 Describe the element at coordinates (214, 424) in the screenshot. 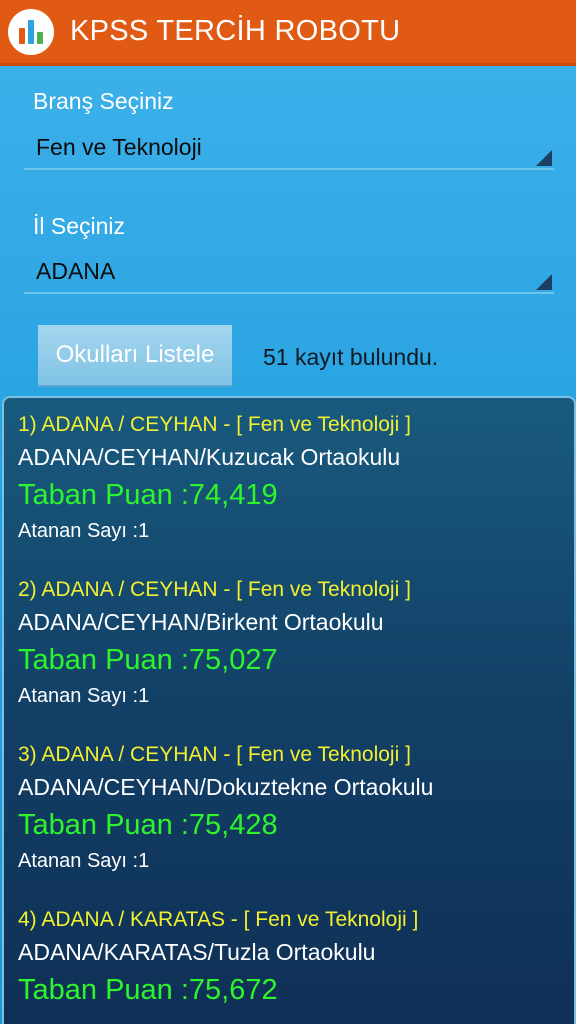

I see `item-header: 1) ADANA / CEYHAN - [ Fen ve Teknoloji ]` at that location.